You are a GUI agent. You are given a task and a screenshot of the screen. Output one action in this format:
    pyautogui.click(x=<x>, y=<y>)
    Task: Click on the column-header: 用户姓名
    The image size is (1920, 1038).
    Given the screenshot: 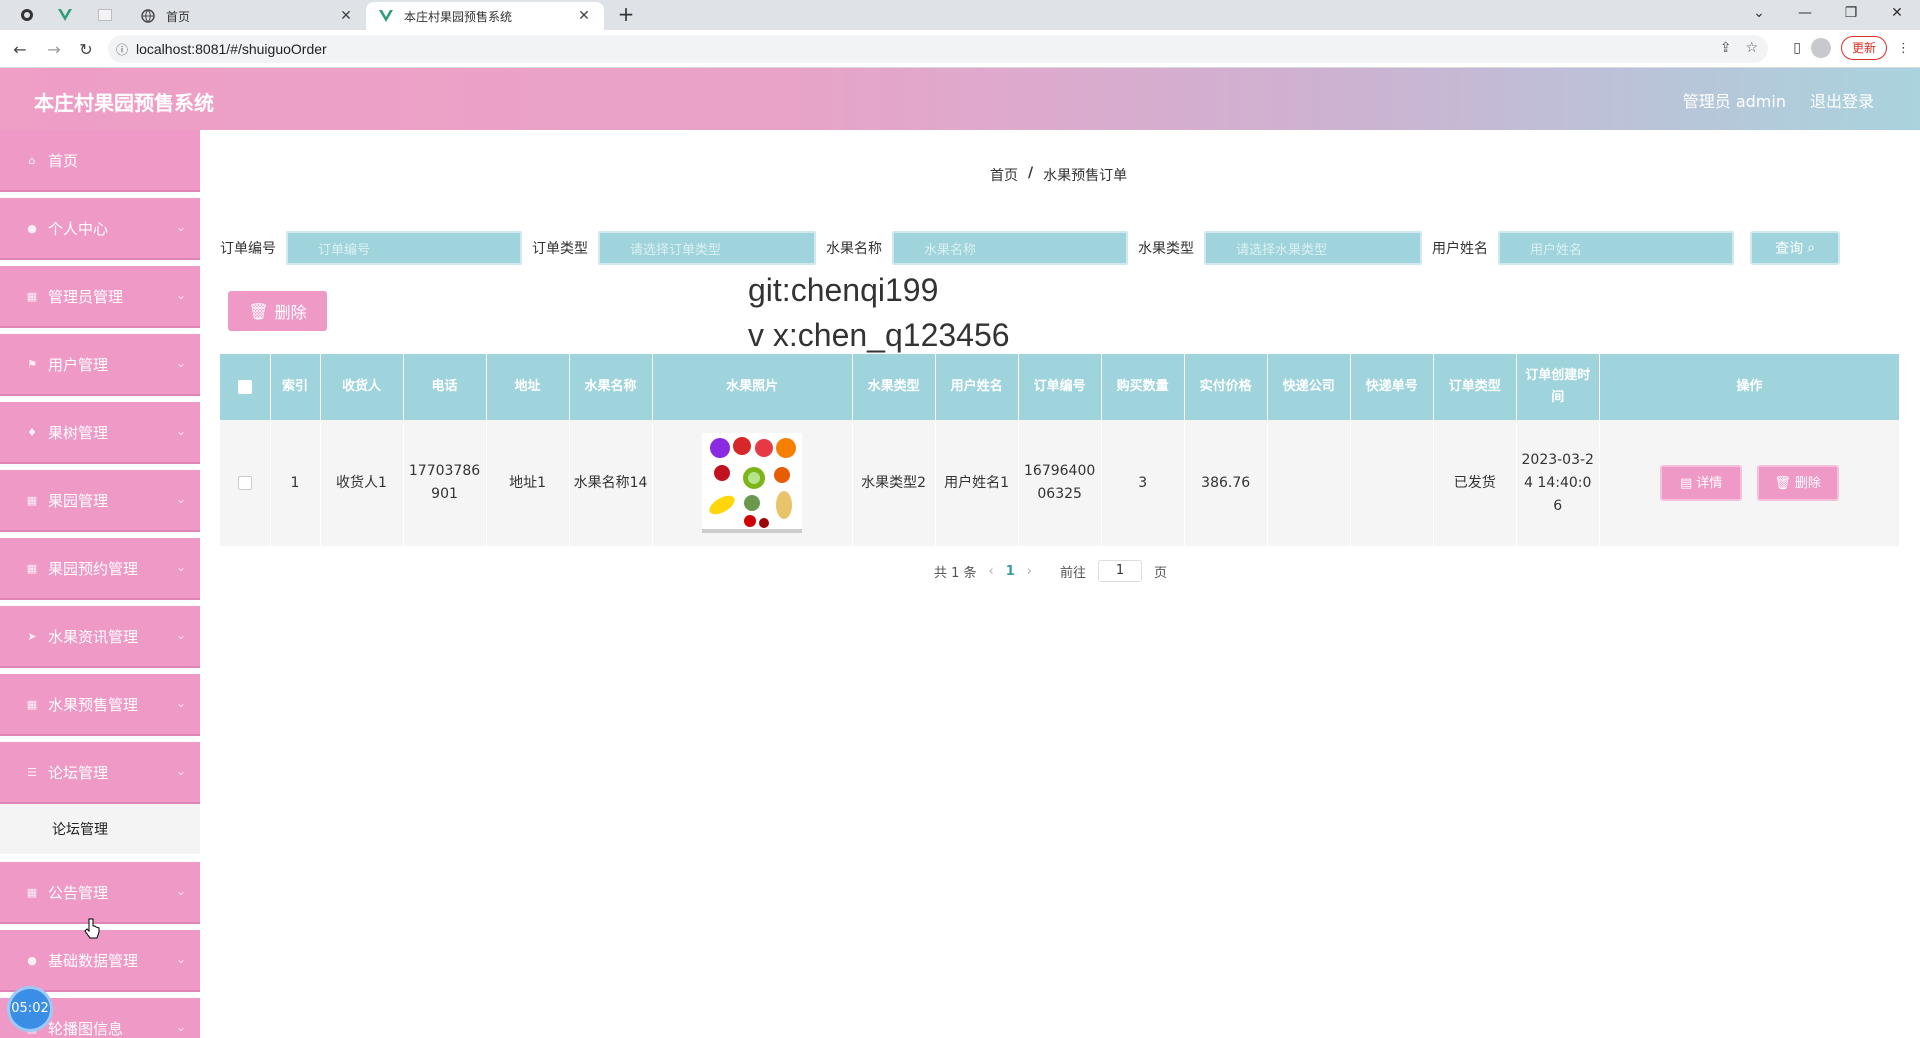 What is the action you would take?
    pyautogui.click(x=977, y=387)
    